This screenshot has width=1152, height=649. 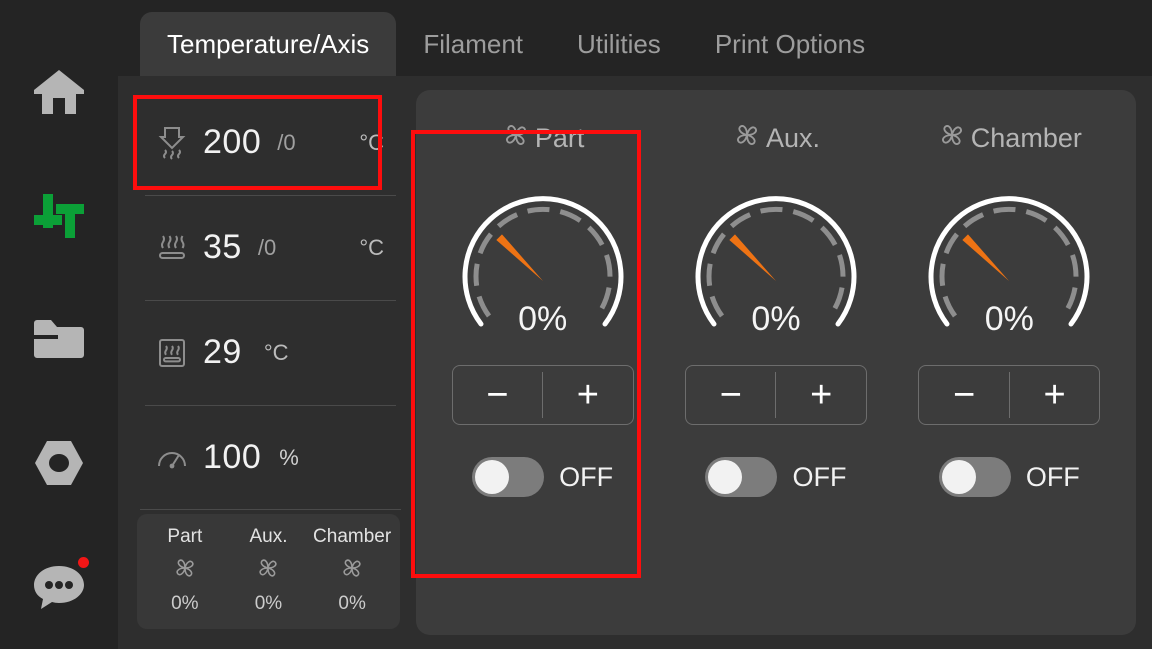 What do you see at coordinates (776, 254) in the screenshot?
I see `fan-aux-gauge: 0%` at bounding box center [776, 254].